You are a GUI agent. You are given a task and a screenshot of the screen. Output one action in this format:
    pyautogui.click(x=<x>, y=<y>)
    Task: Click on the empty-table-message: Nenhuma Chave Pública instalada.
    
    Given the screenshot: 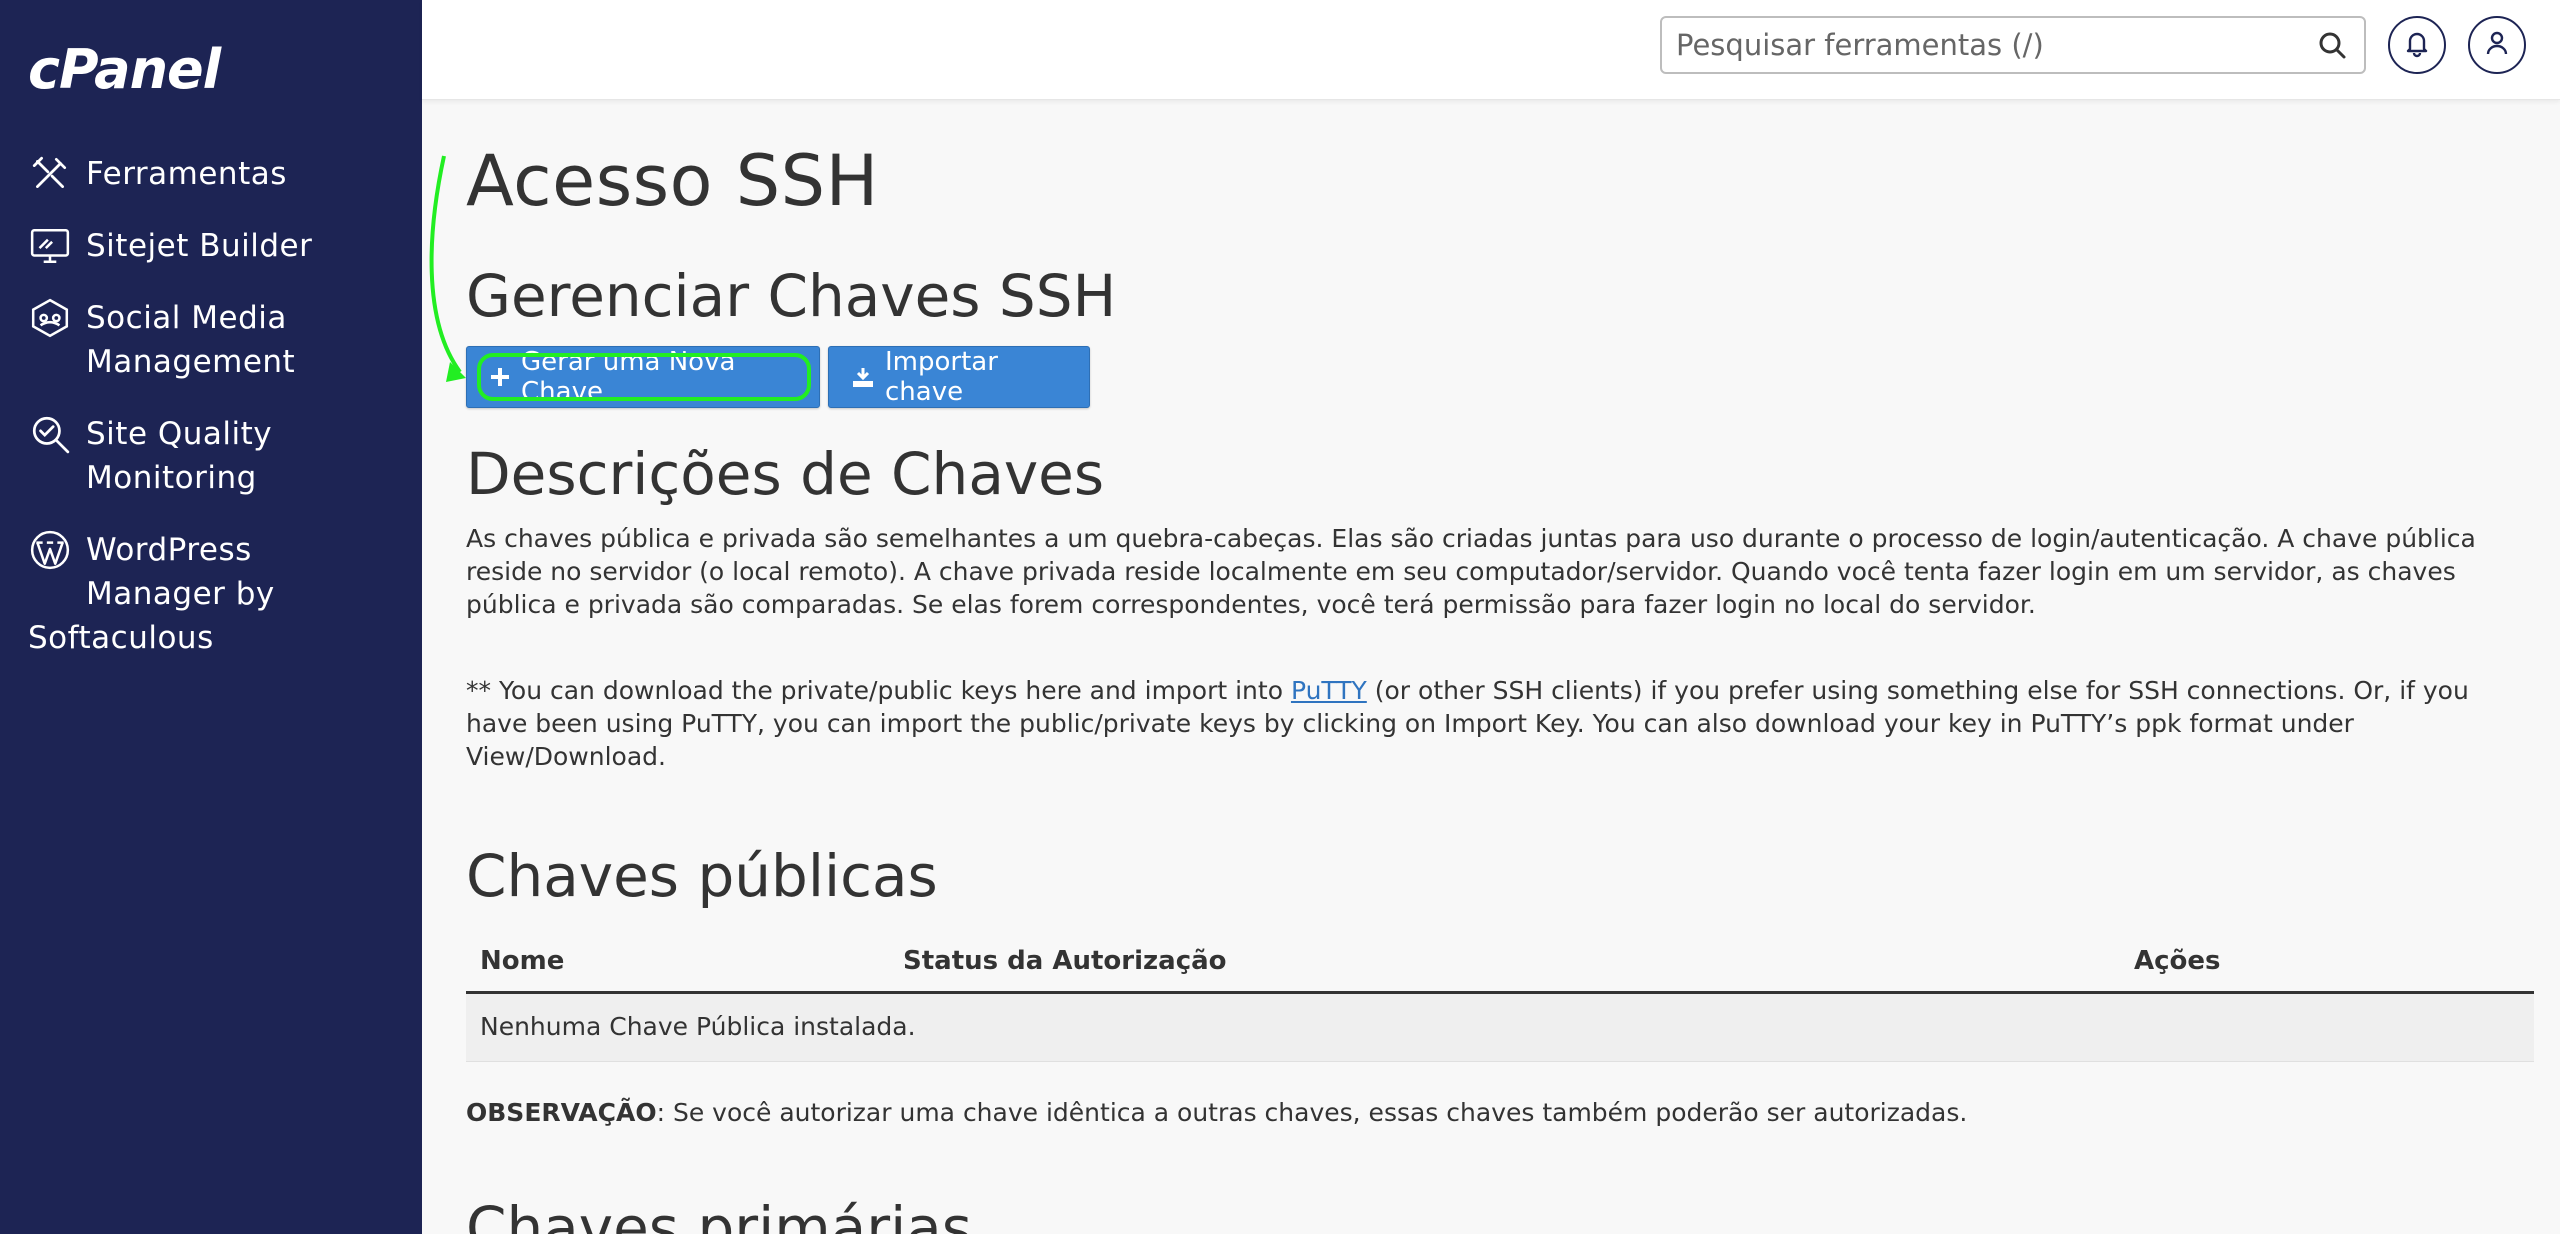 What is the action you would take?
    pyautogui.click(x=698, y=1026)
    